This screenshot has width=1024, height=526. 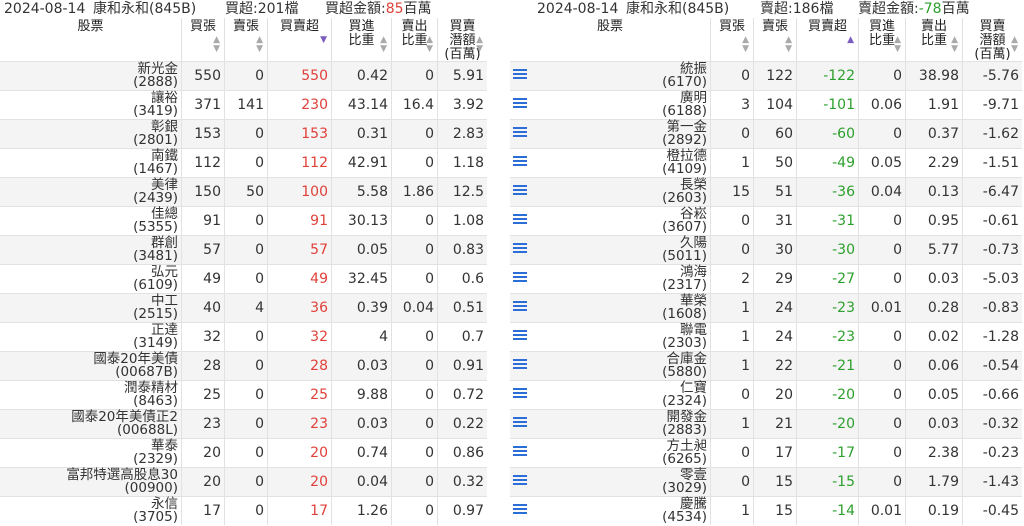 What do you see at coordinates (243, 336) in the screenshot?
I see `table-row: 正達 (3149) 32 0 32 4 0 0.7` at bounding box center [243, 336].